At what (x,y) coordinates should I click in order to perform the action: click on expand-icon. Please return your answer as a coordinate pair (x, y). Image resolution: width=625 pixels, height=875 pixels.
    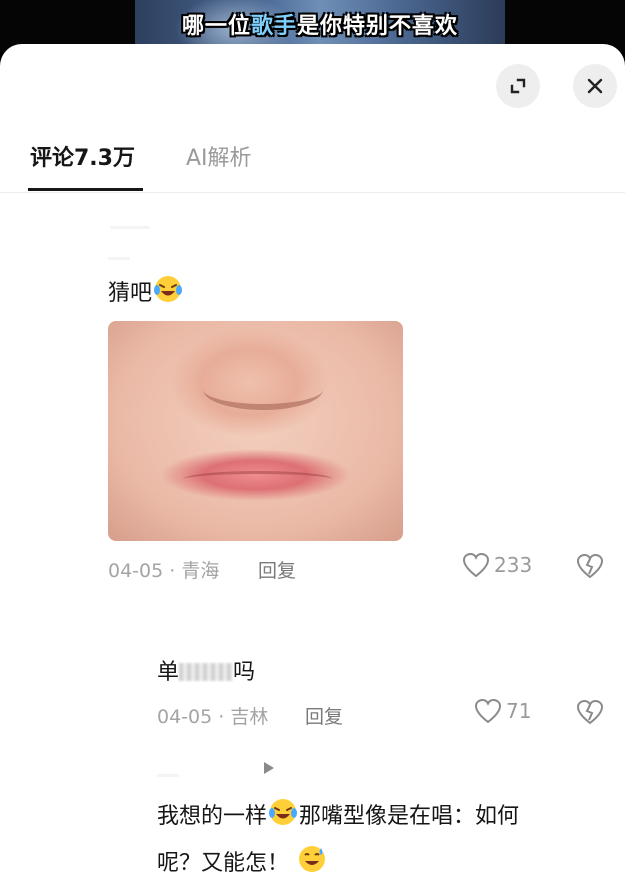
    Looking at the image, I should click on (518, 86).